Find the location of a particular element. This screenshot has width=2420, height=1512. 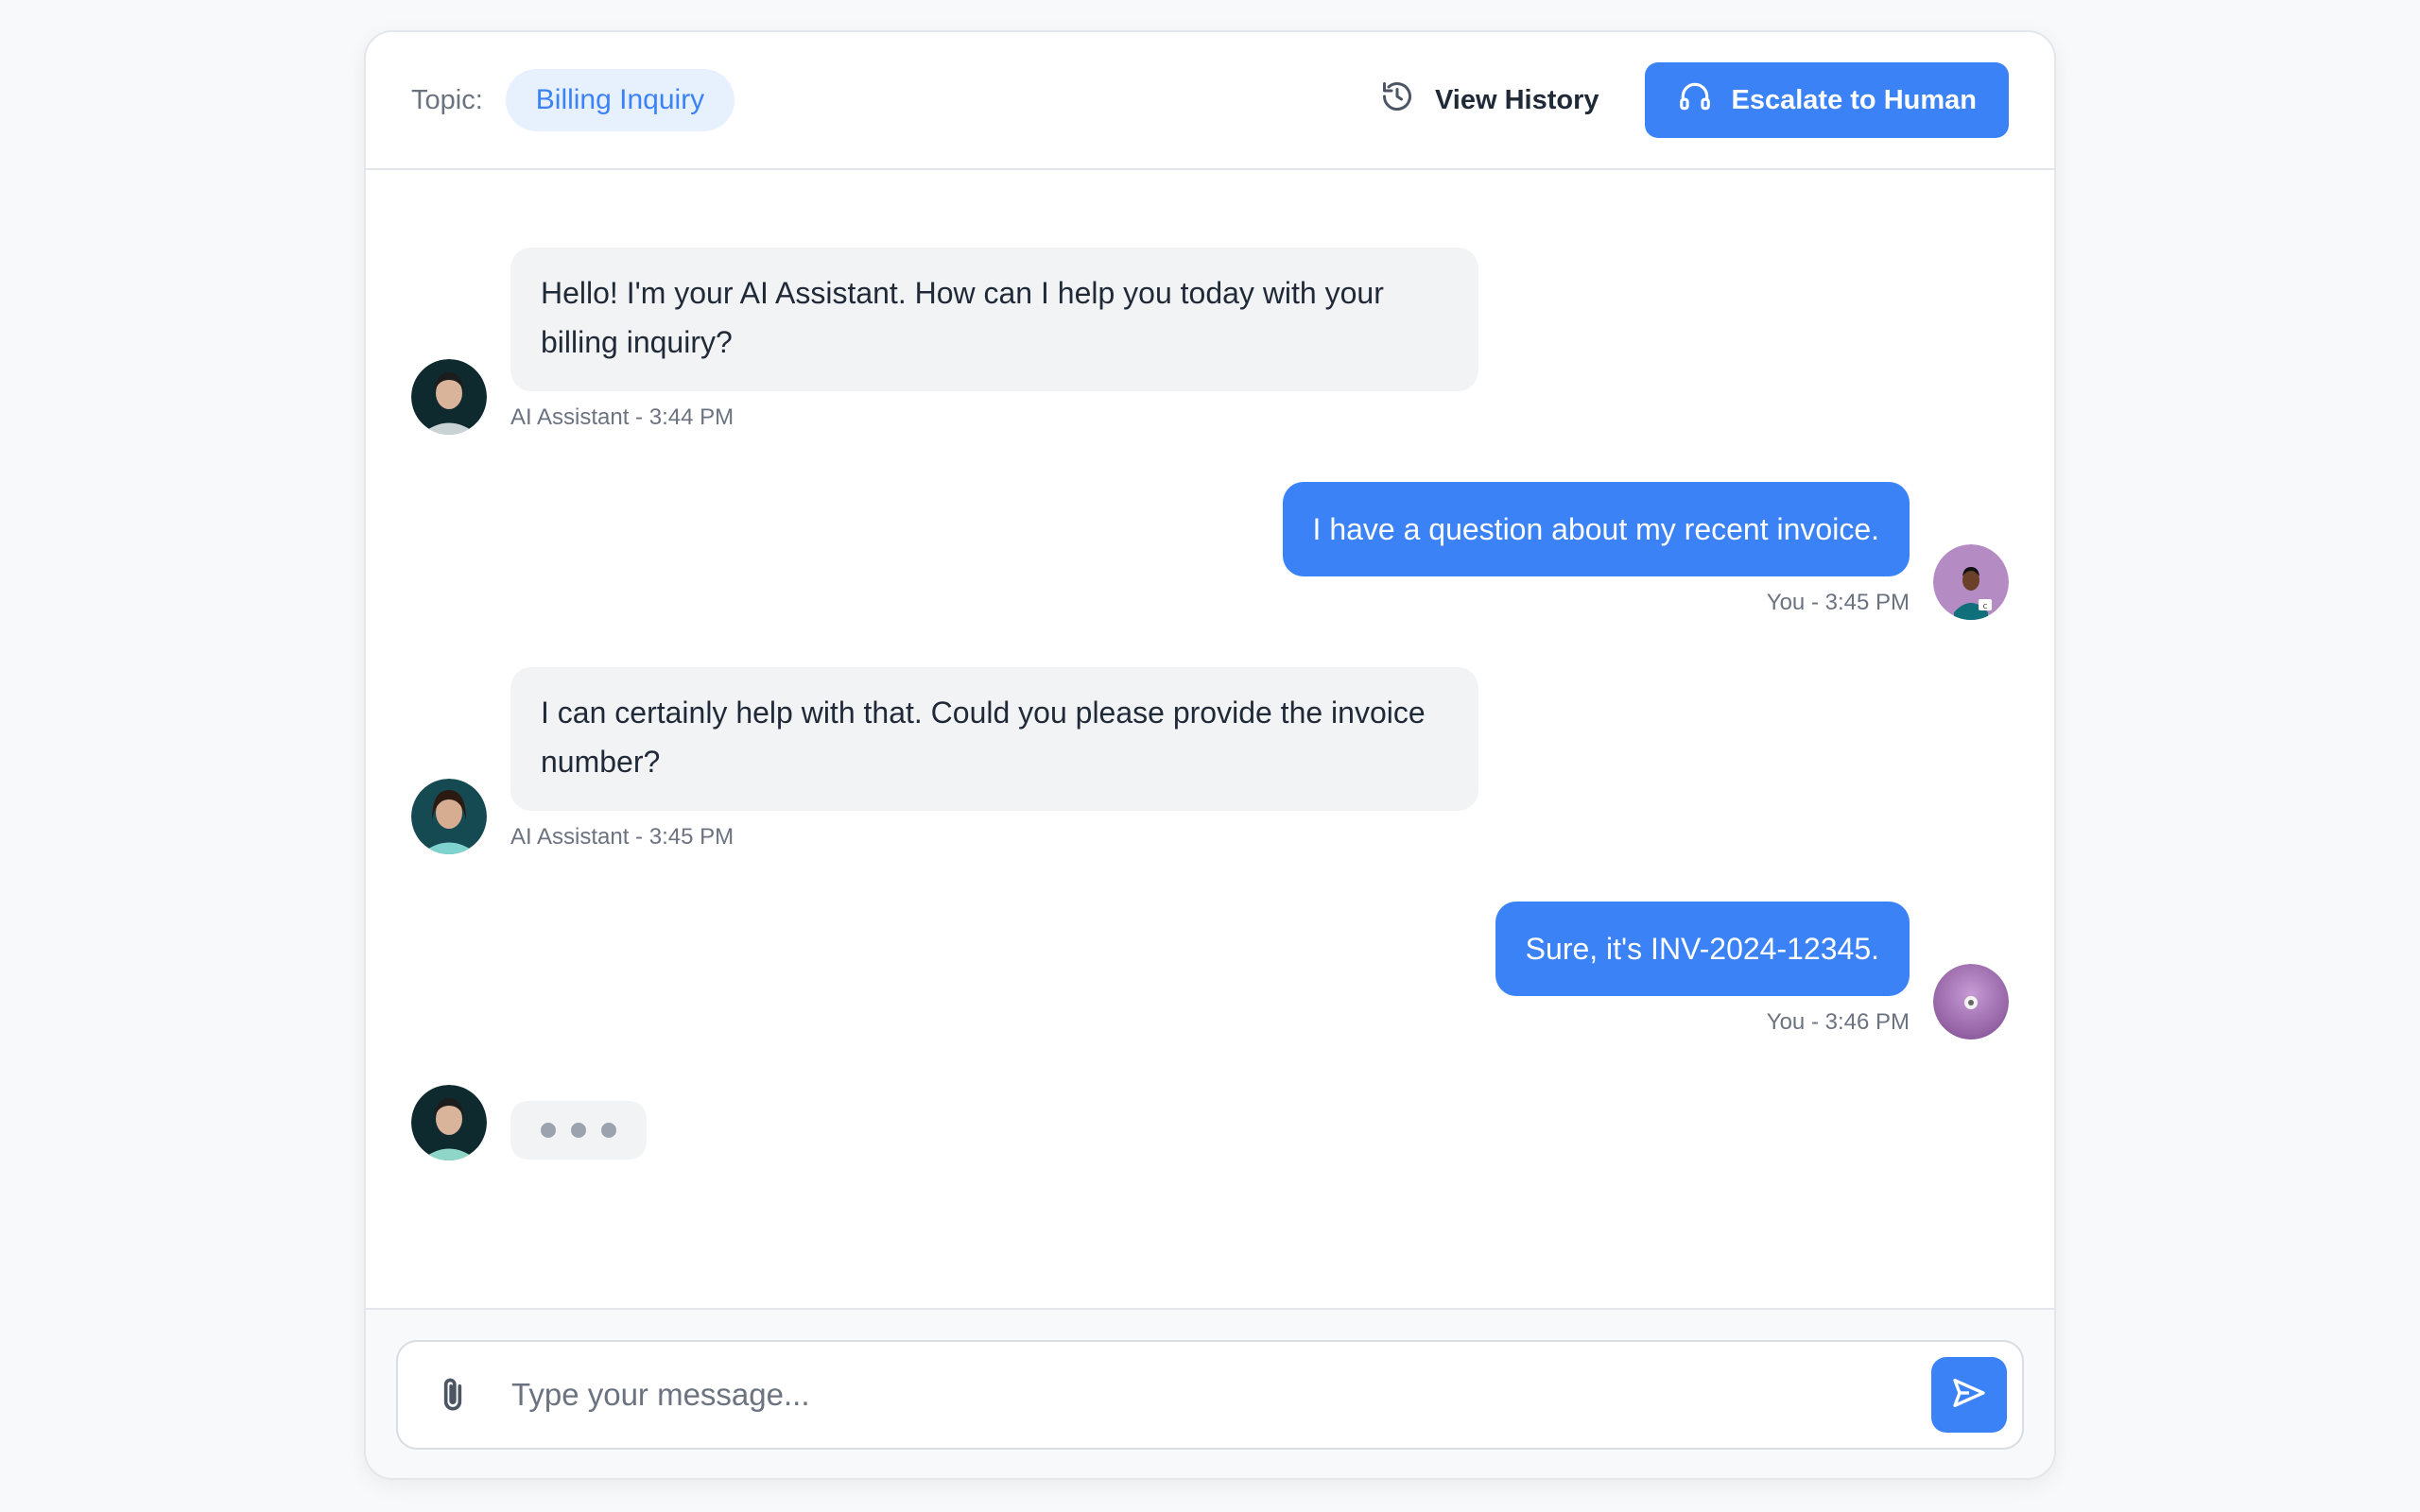

topic-chip: Billing Inquiry is located at coordinates (620, 100).